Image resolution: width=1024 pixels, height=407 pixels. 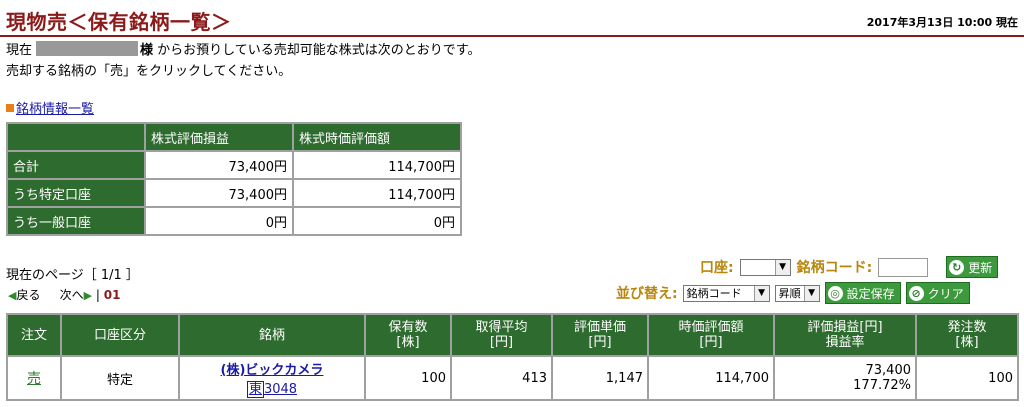 I want to click on summary-row-specific: うち特定口座 73,400円 114,700円, so click(x=234, y=193).